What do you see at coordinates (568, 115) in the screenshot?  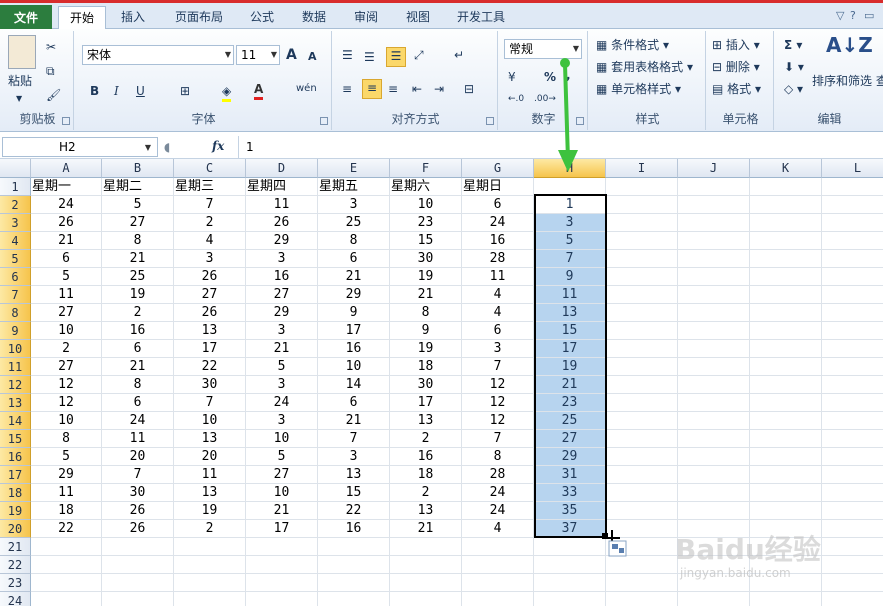 I see `green-arrow-annotation` at bounding box center [568, 115].